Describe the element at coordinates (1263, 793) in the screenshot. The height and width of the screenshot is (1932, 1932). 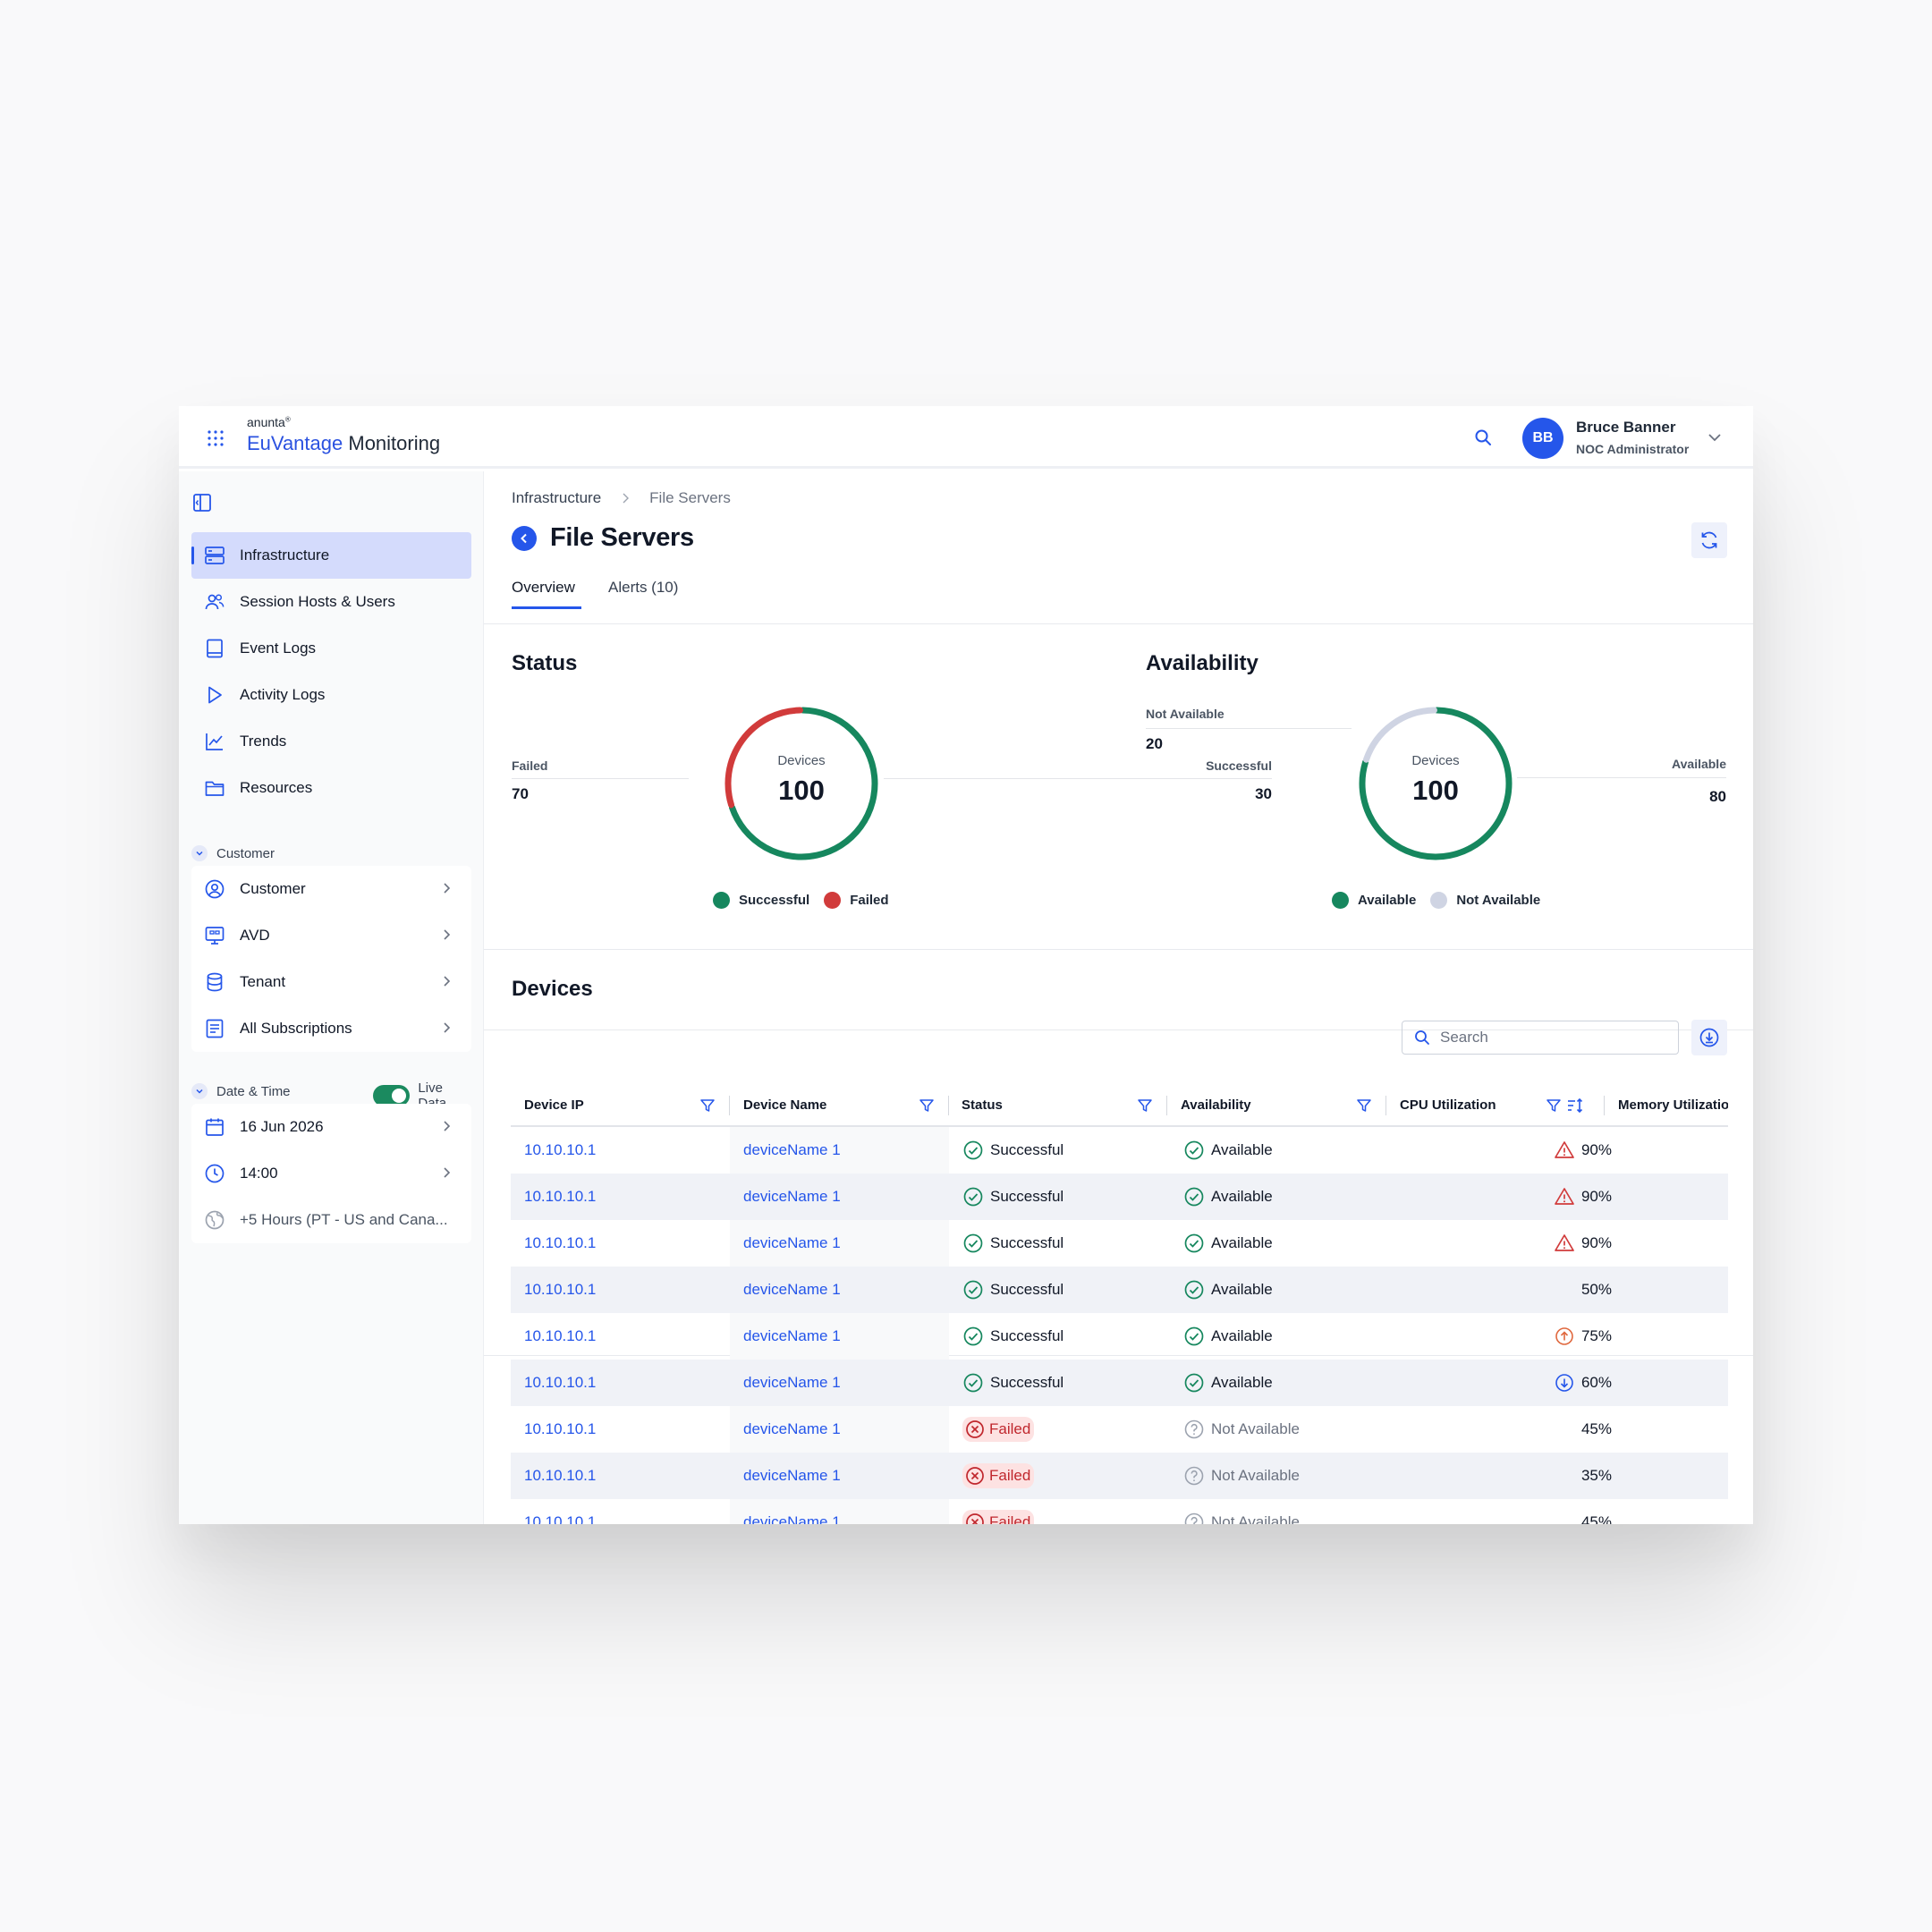
I see `successful-value: 30` at that location.